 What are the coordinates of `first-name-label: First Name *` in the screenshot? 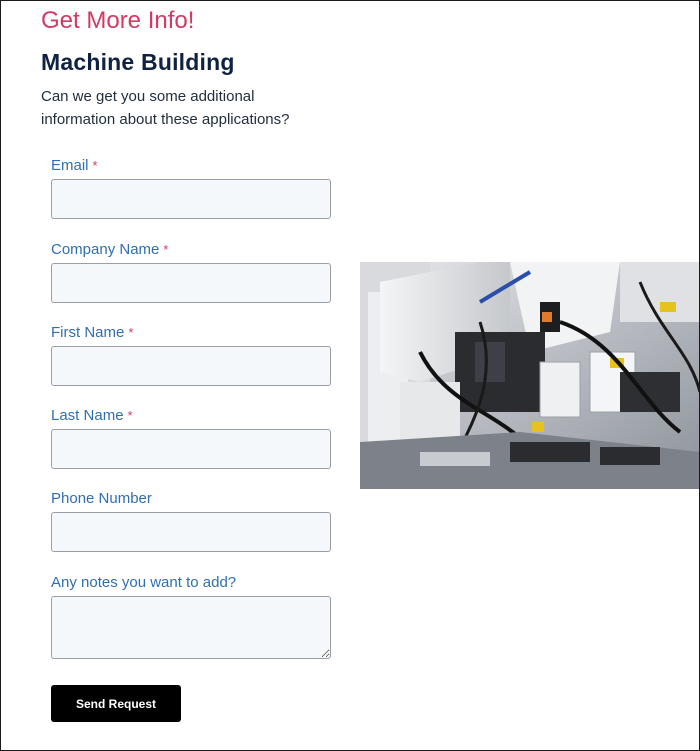 It's located at (92, 332).